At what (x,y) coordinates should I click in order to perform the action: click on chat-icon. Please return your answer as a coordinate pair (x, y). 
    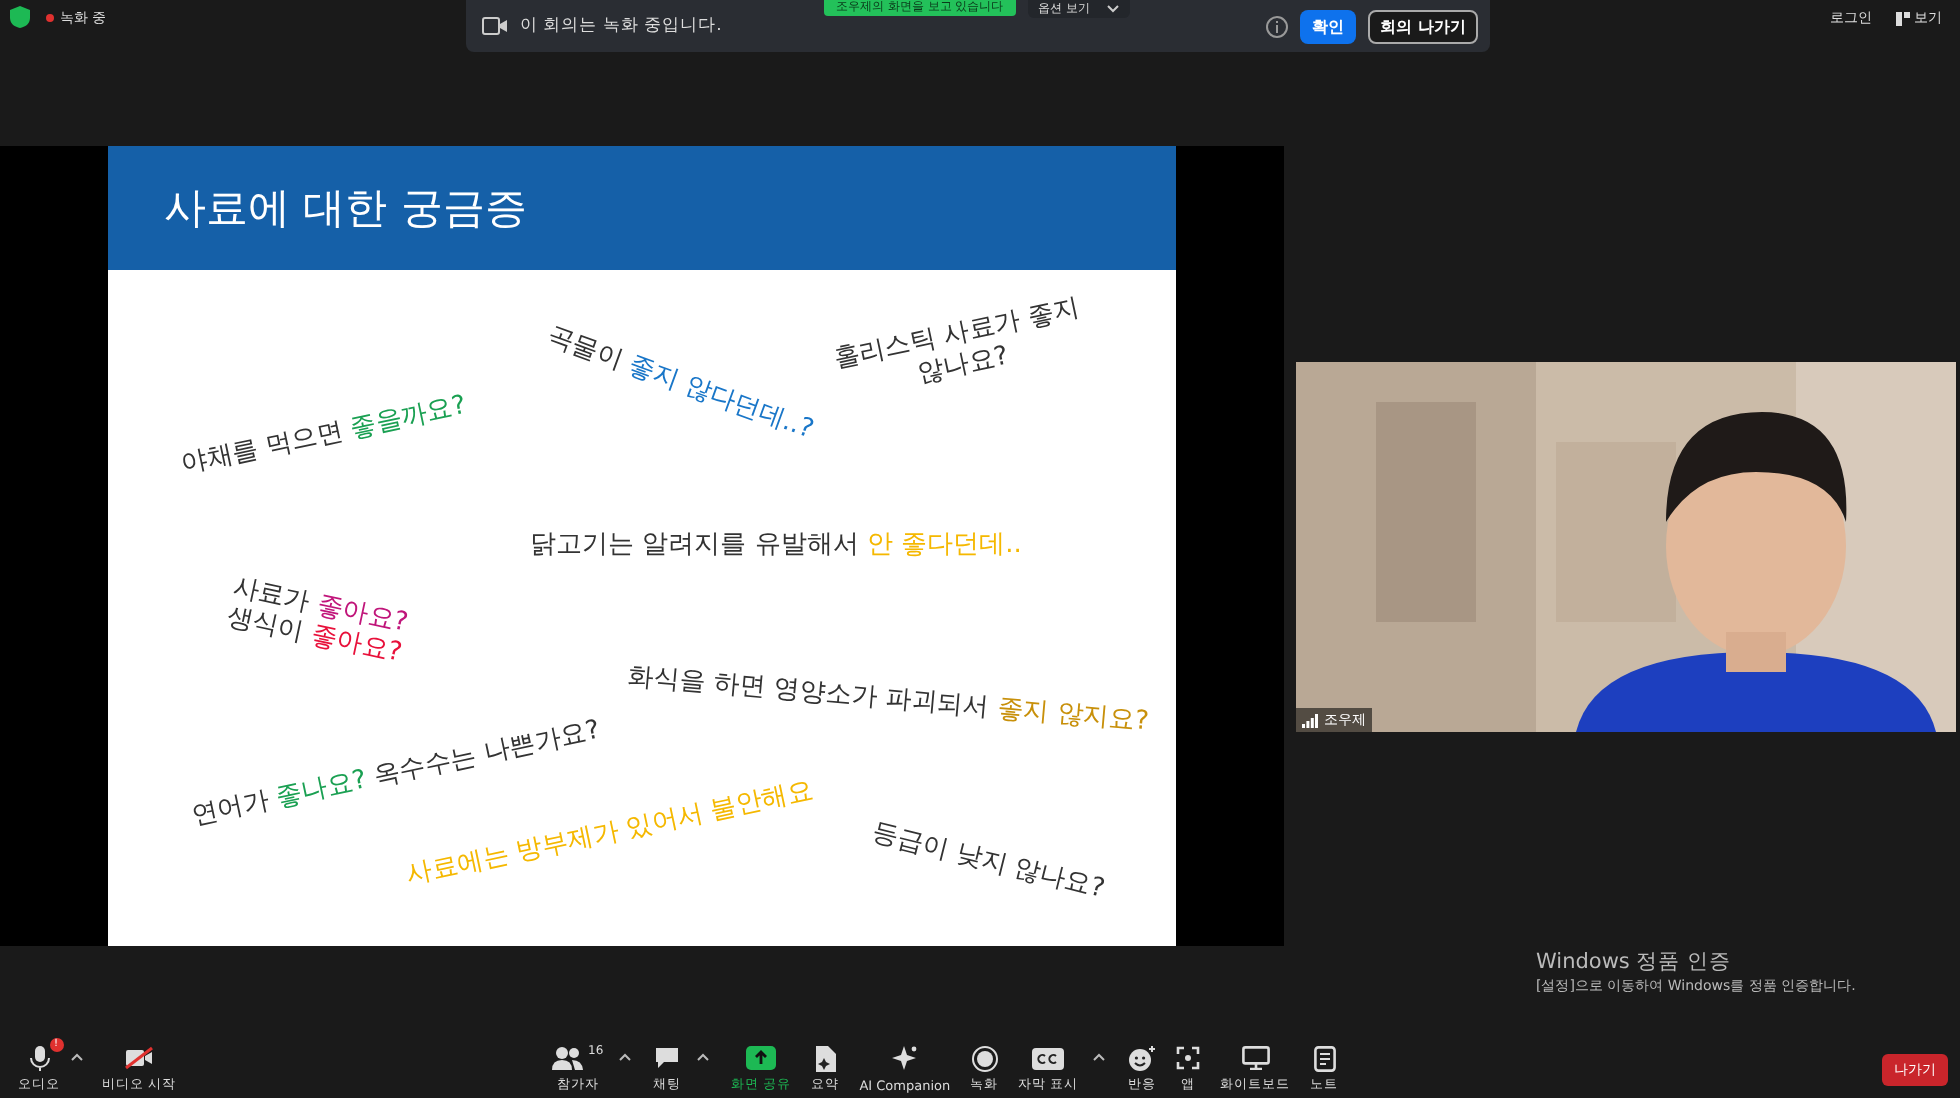
    Looking at the image, I should click on (667, 1058).